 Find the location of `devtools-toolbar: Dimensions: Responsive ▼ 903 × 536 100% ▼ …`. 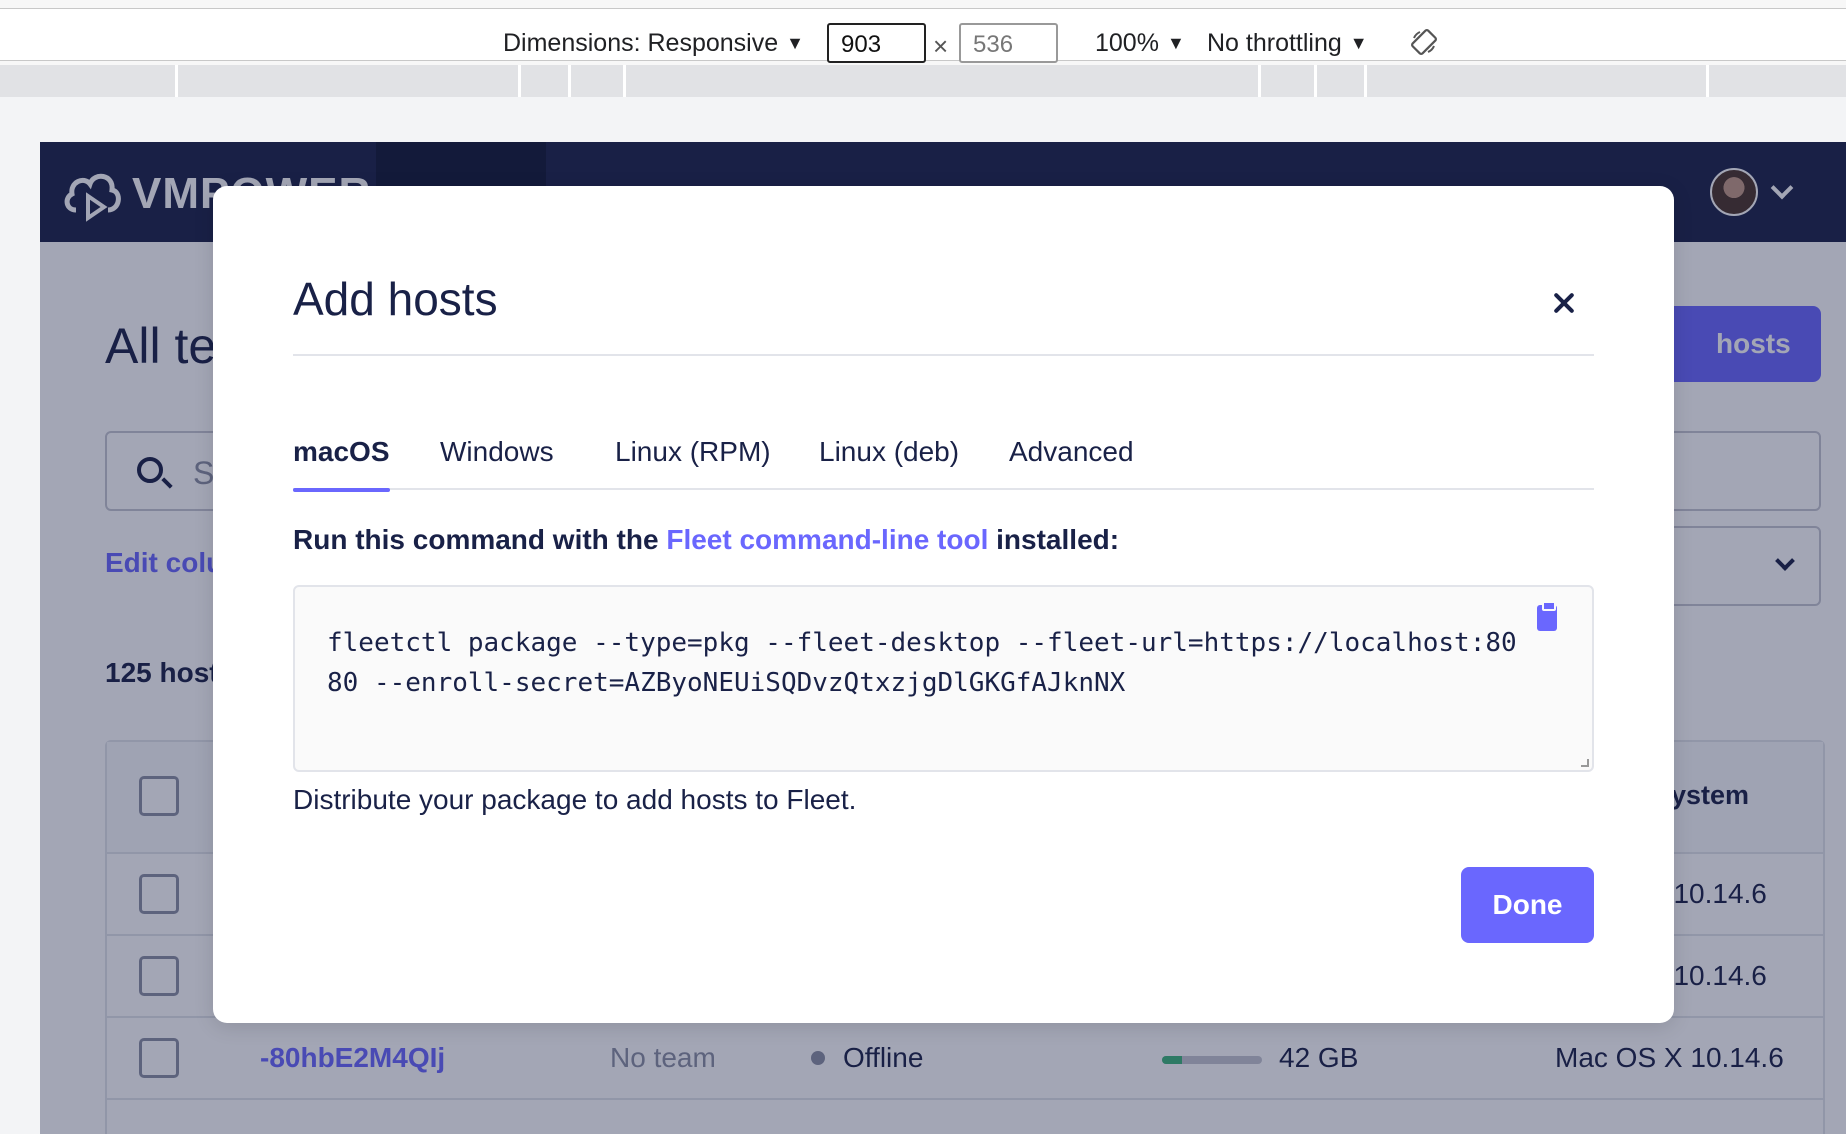

devtools-toolbar: Dimensions: Responsive ▼ 903 × 536 100% ▼ … is located at coordinates (923, 48).